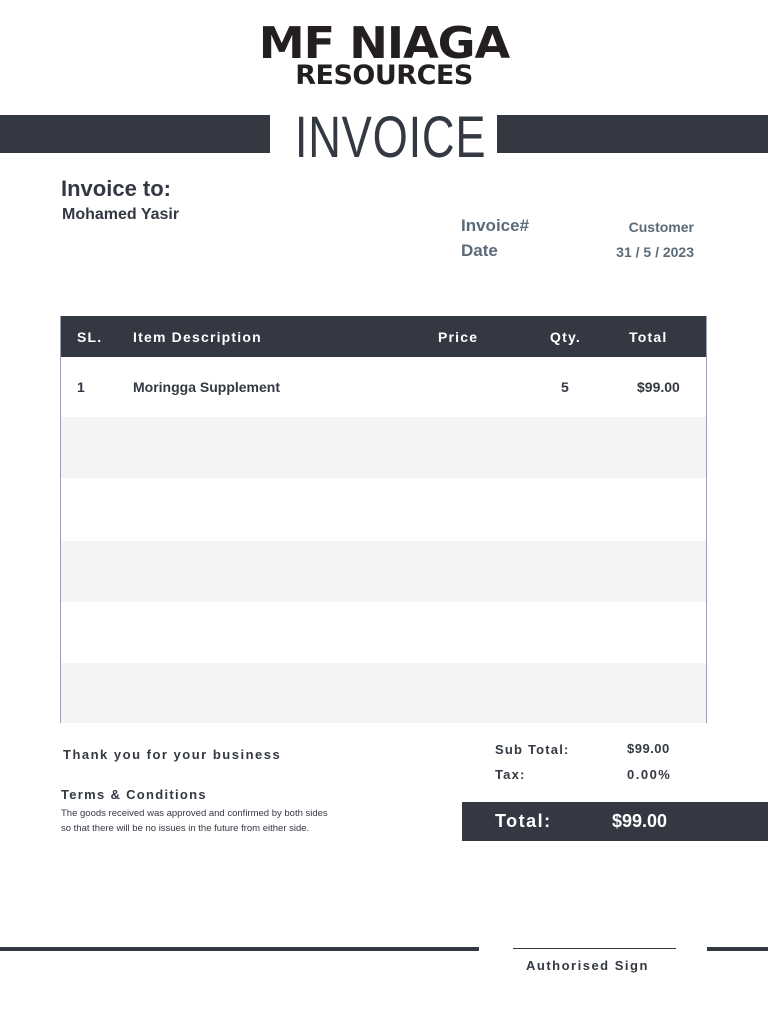 Image resolution: width=768 pixels, height=1024 pixels. Describe the element at coordinates (458, 336) in the screenshot. I see `header-price: Price` at that location.